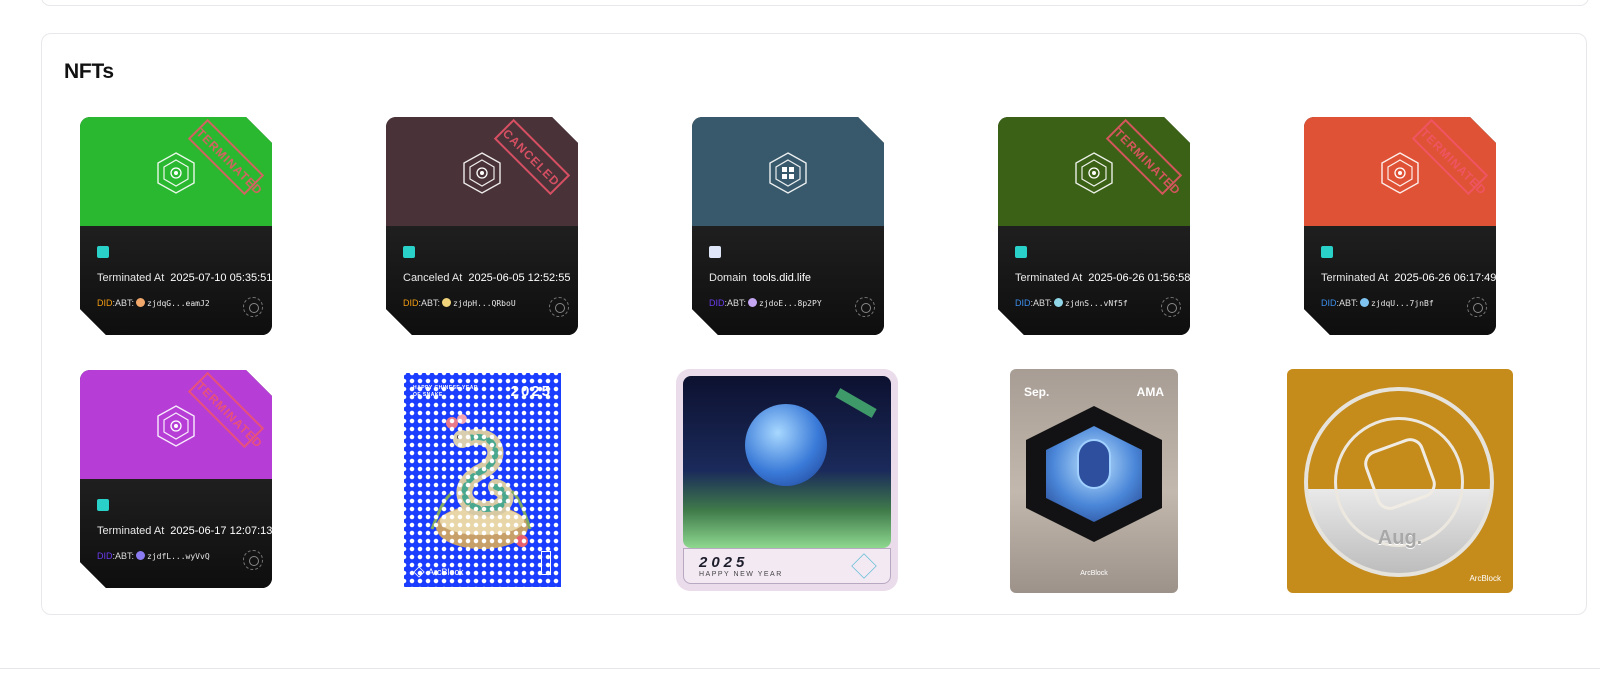 This screenshot has width=1600, height=678. Describe the element at coordinates (531, 391) in the screenshot. I see `stamp-year: 2025` at that location.